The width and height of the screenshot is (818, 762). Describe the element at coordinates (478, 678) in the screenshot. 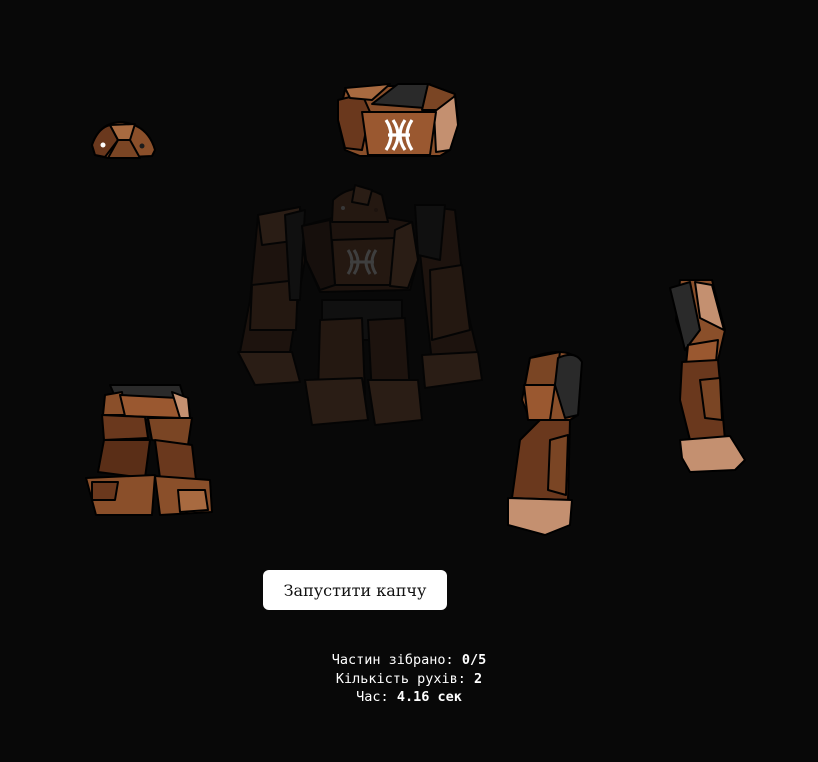

I see `moves-count-value: 2` at that location.